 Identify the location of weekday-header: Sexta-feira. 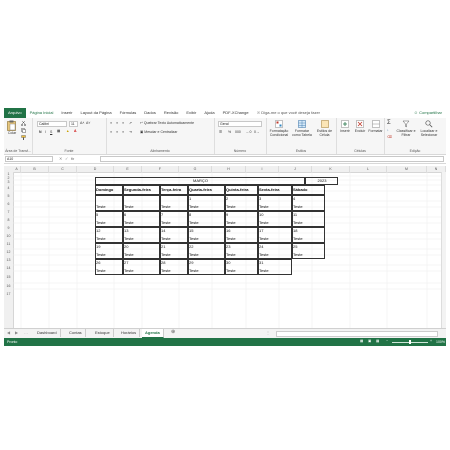
(275, 189).